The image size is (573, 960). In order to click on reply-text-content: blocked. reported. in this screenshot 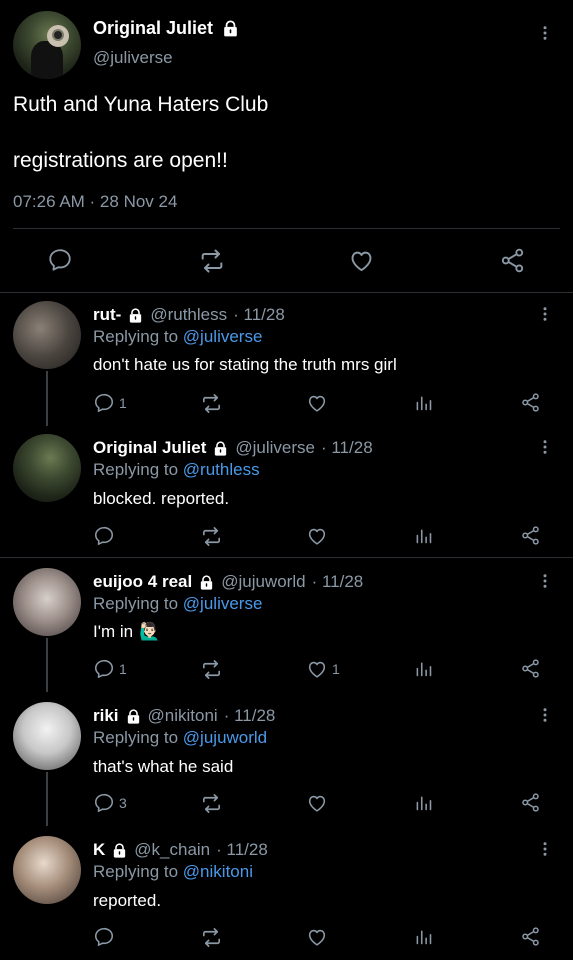, I will do `click(161, 498)`.